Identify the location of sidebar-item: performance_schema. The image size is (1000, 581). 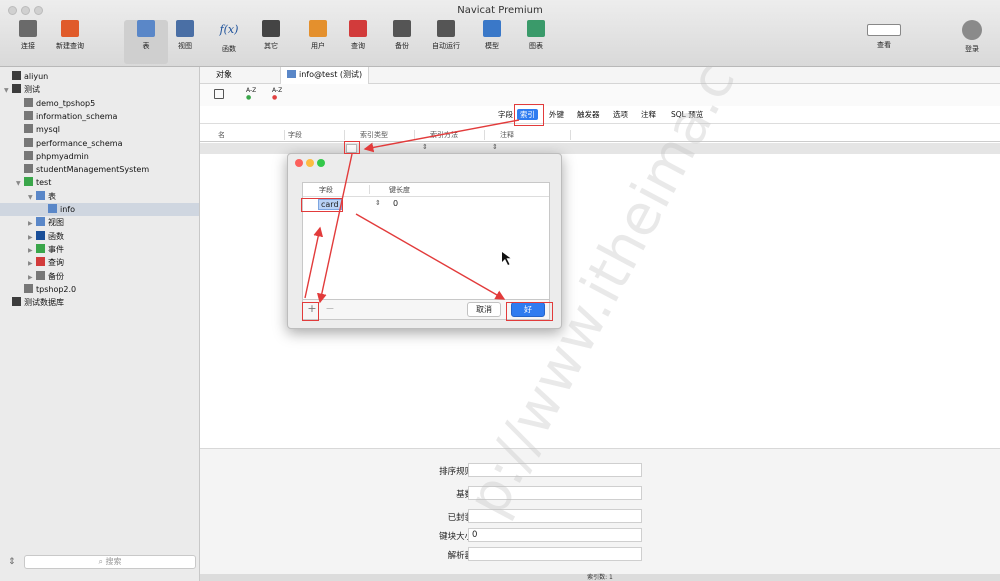
(69, 143).